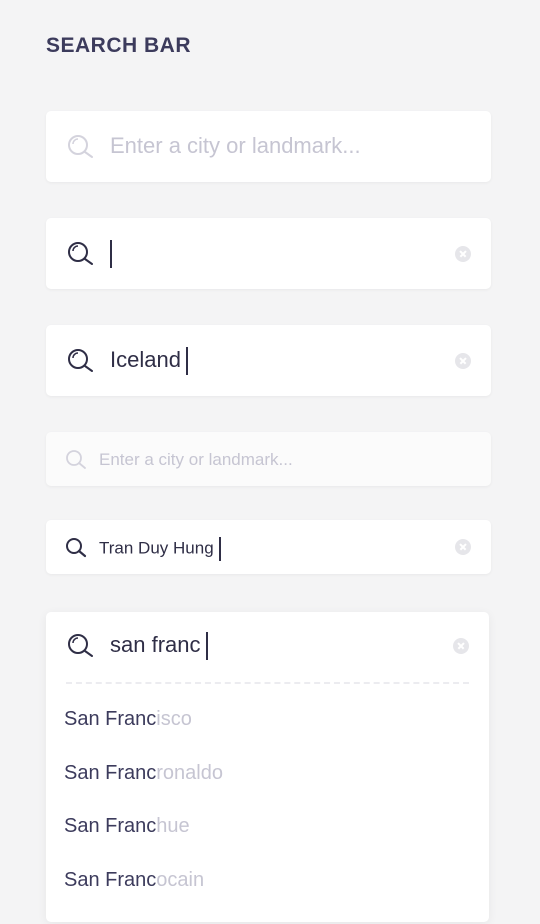  What do you see at coordinates (149, 361) in the screenshot?
I see `search-input: Iceland` at bounding box center [149, 361].